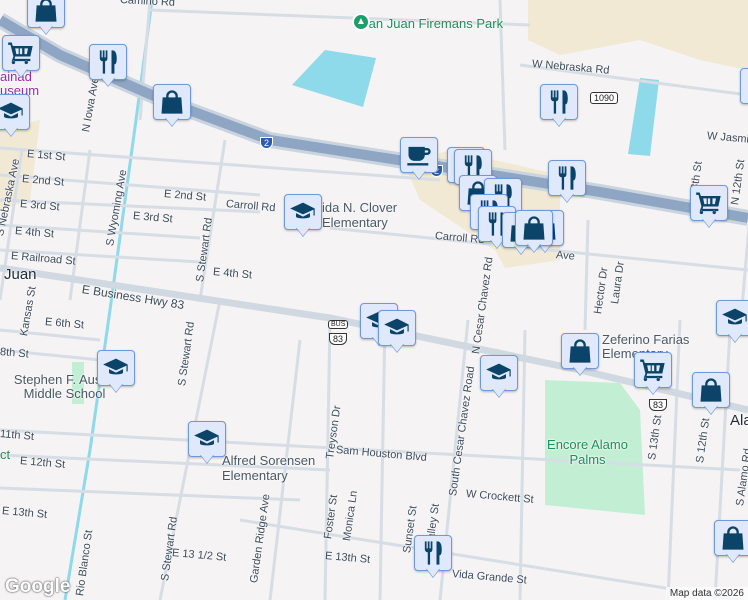  I want to click on cafe-marker, so click(419, 159).